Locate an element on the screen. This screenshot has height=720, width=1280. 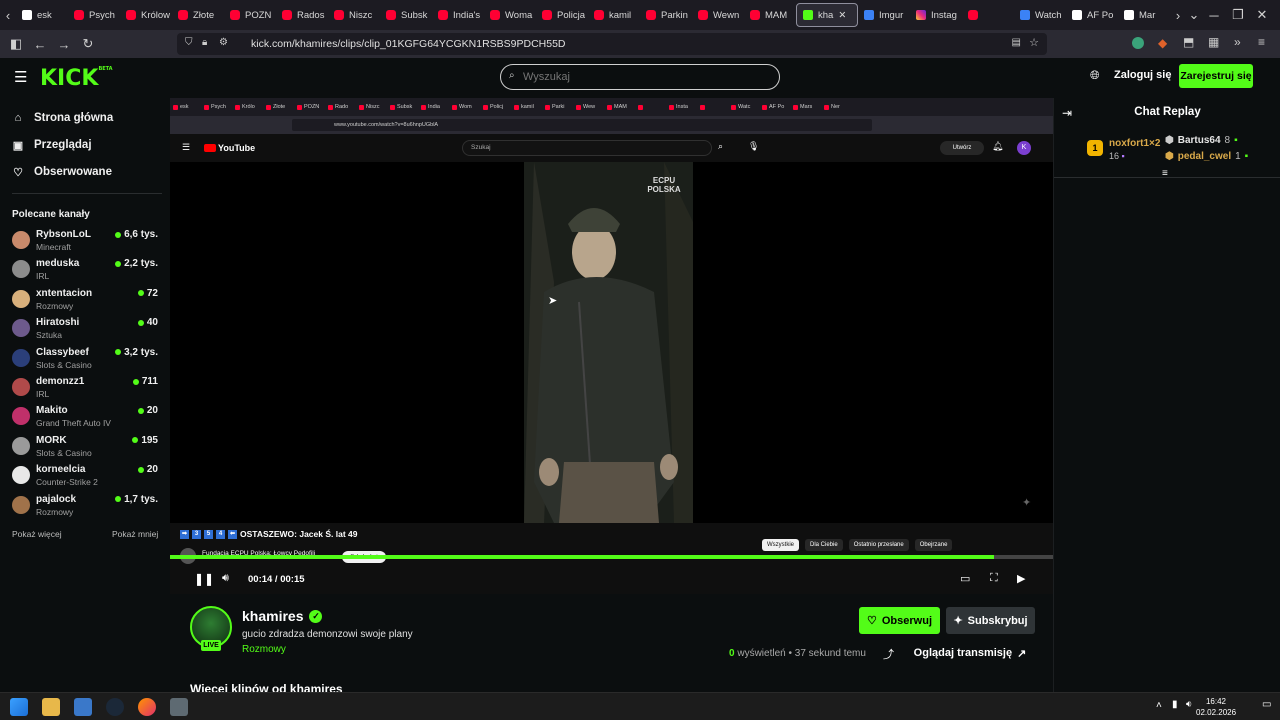
firefox-icon is located at coordinates (147, 707).